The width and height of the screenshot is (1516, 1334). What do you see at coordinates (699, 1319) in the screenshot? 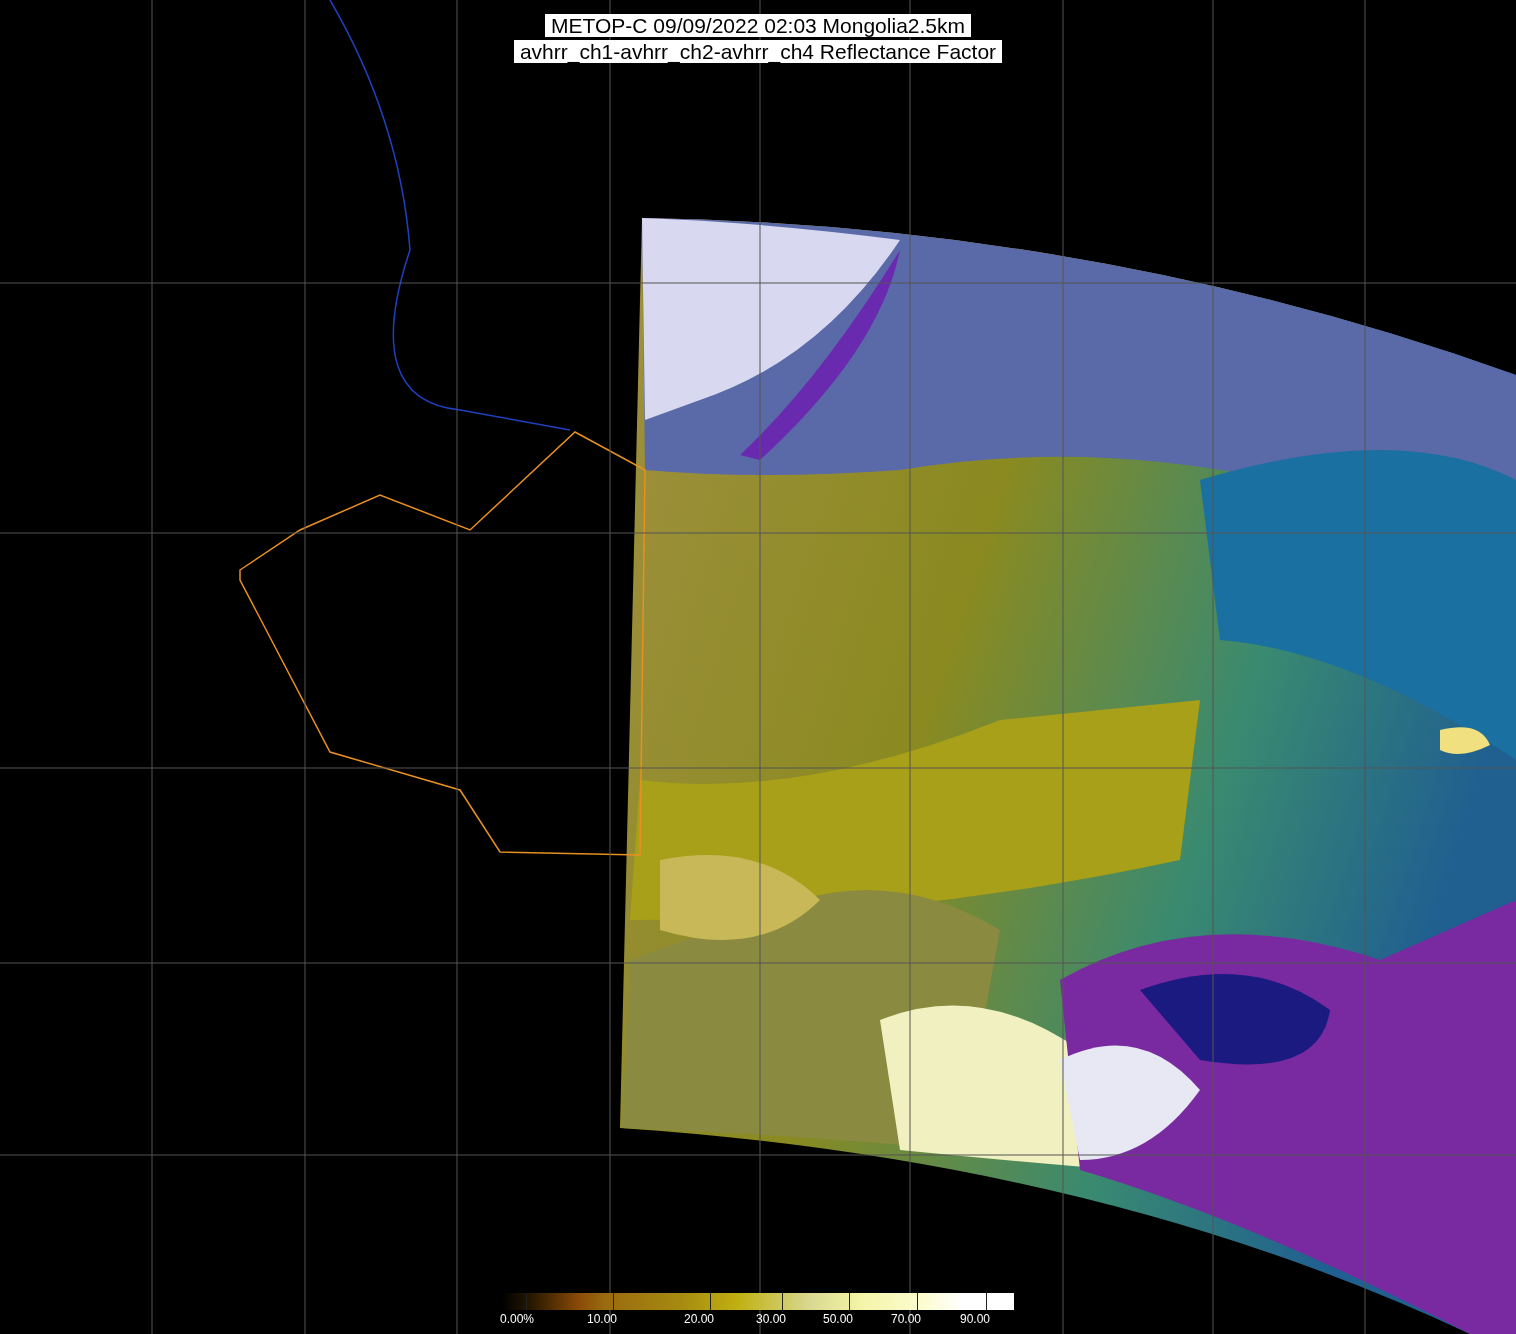
I see `scale-label: 20.00` at bounding box center [699, 1319].